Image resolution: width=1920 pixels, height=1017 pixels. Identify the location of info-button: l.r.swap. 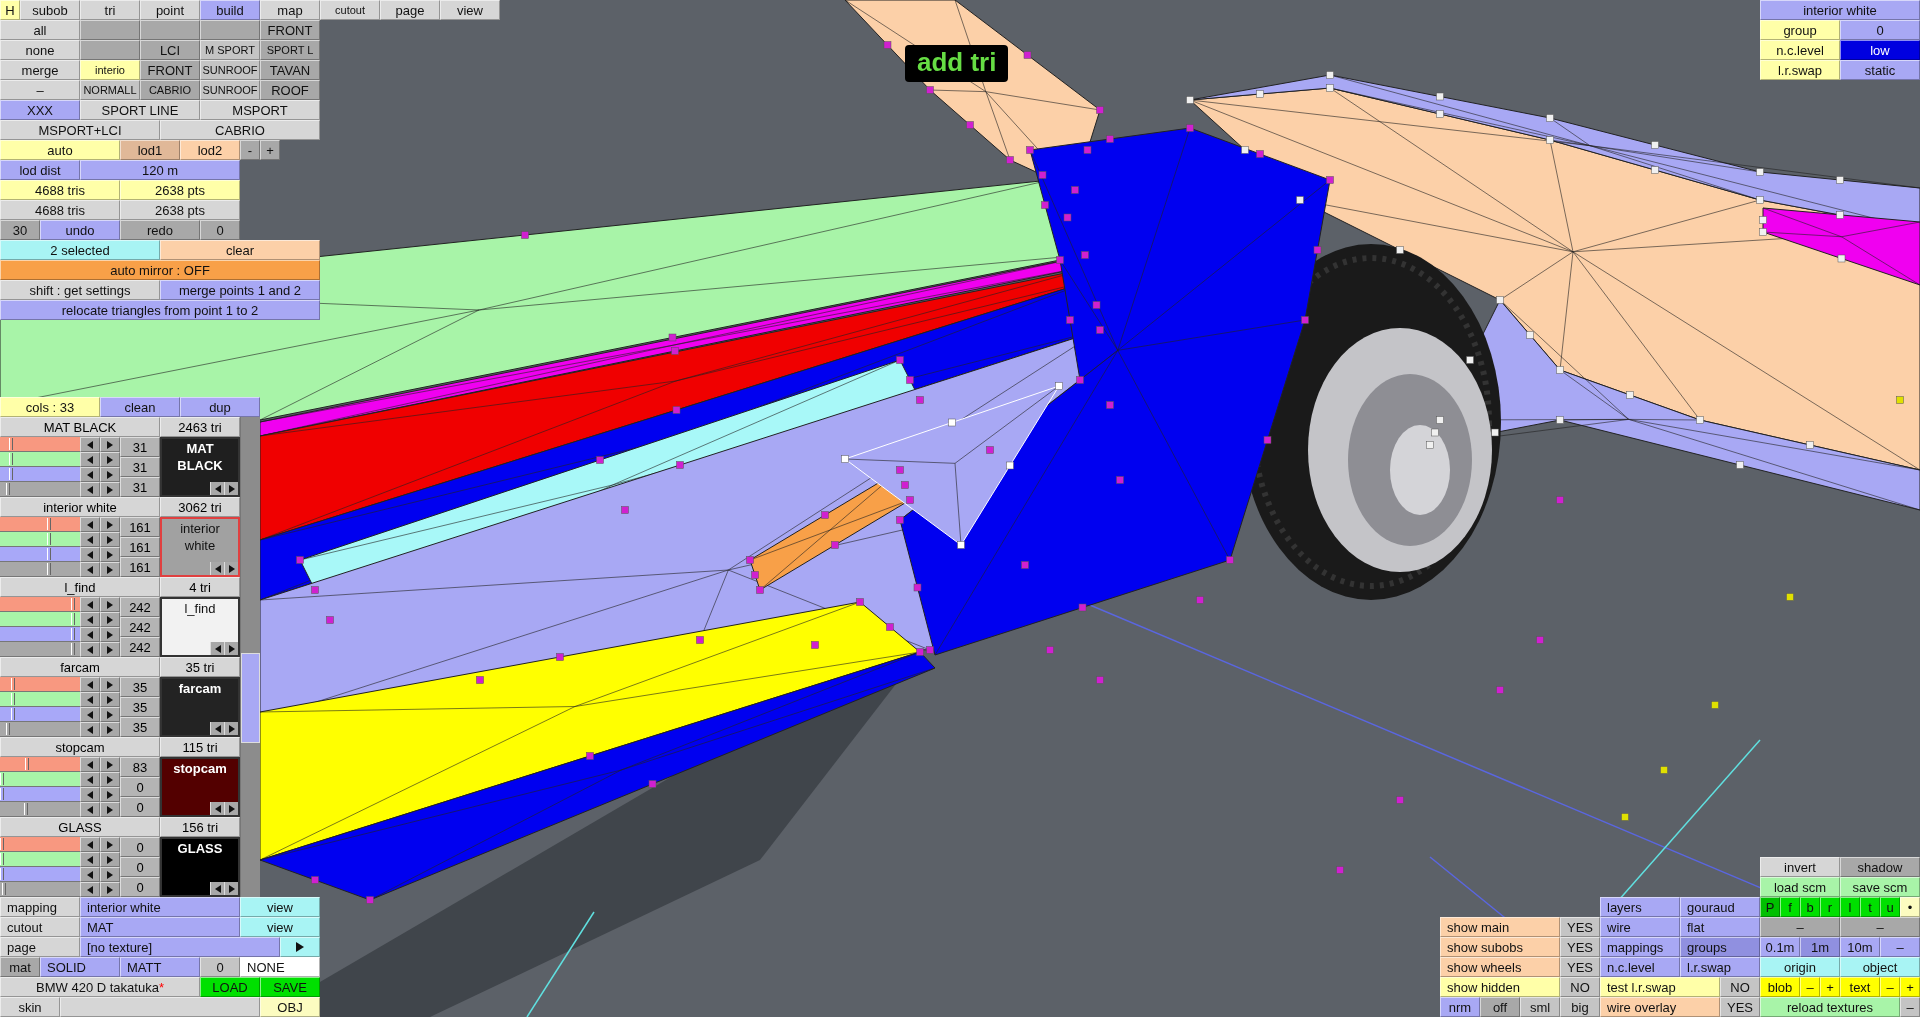
(1800, 70).